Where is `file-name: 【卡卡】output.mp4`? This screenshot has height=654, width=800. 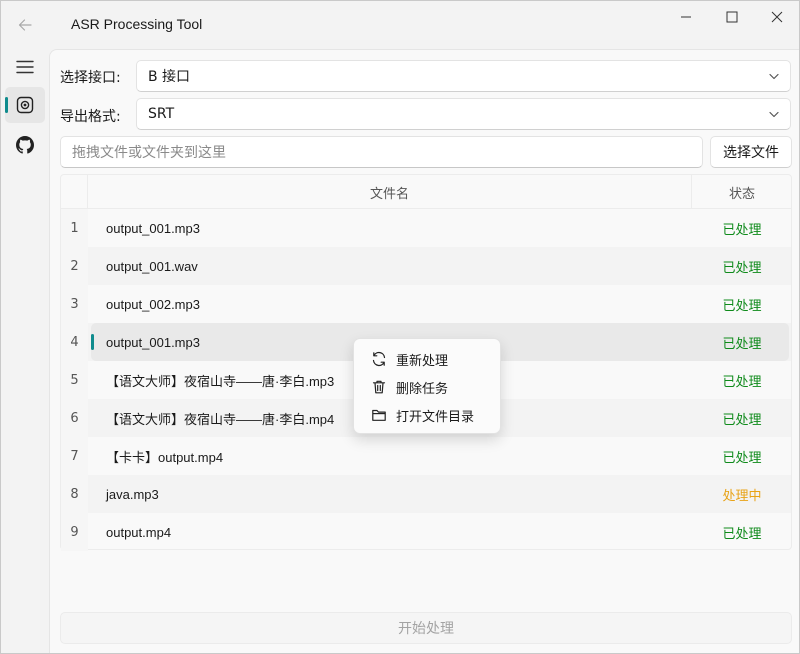 file-name: 【卡卡】output.mp4 is located at coordinates (165, 457).